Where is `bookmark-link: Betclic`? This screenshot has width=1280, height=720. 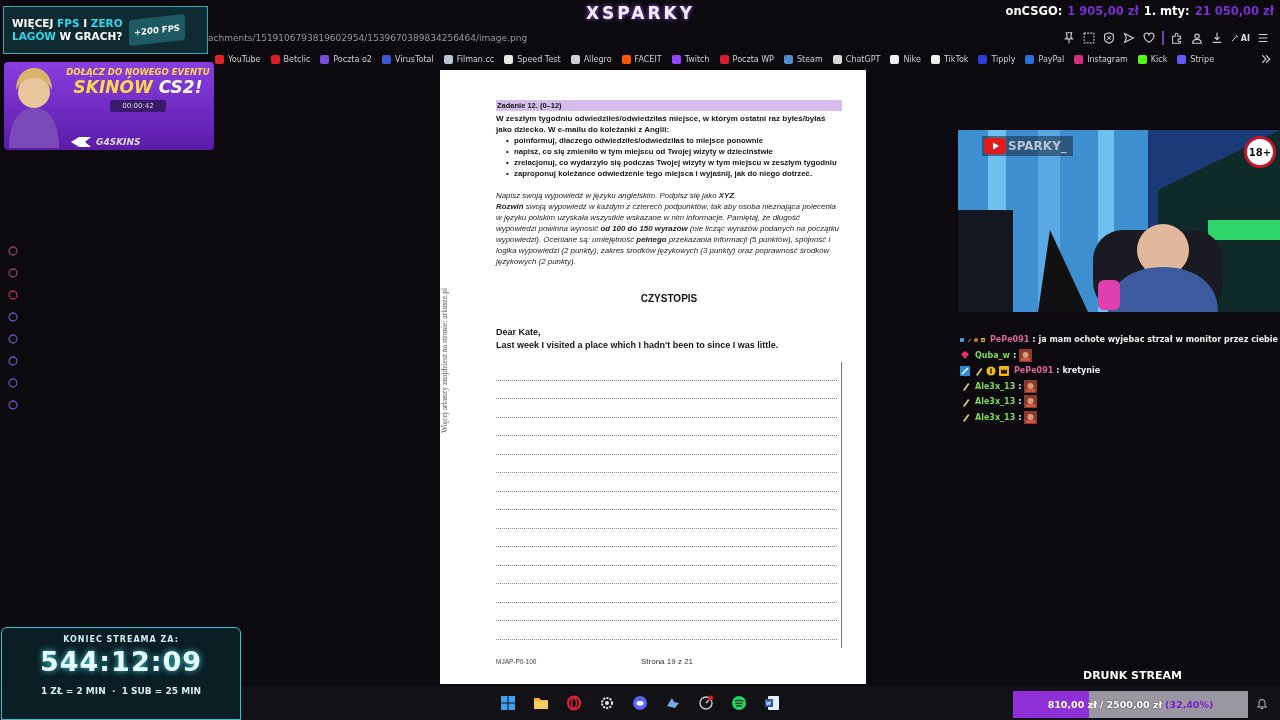 bookmark-link: Betclic is located at coordinates (290, 59).